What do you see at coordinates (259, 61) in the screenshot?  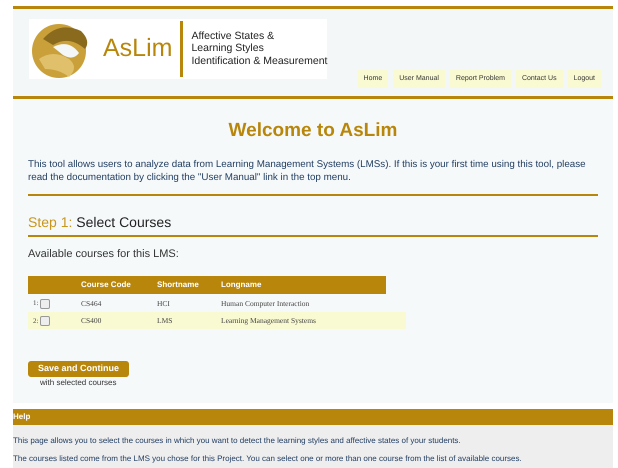 I see `tagline-text: Identification & Measurement` at bounding box center [259, 61].